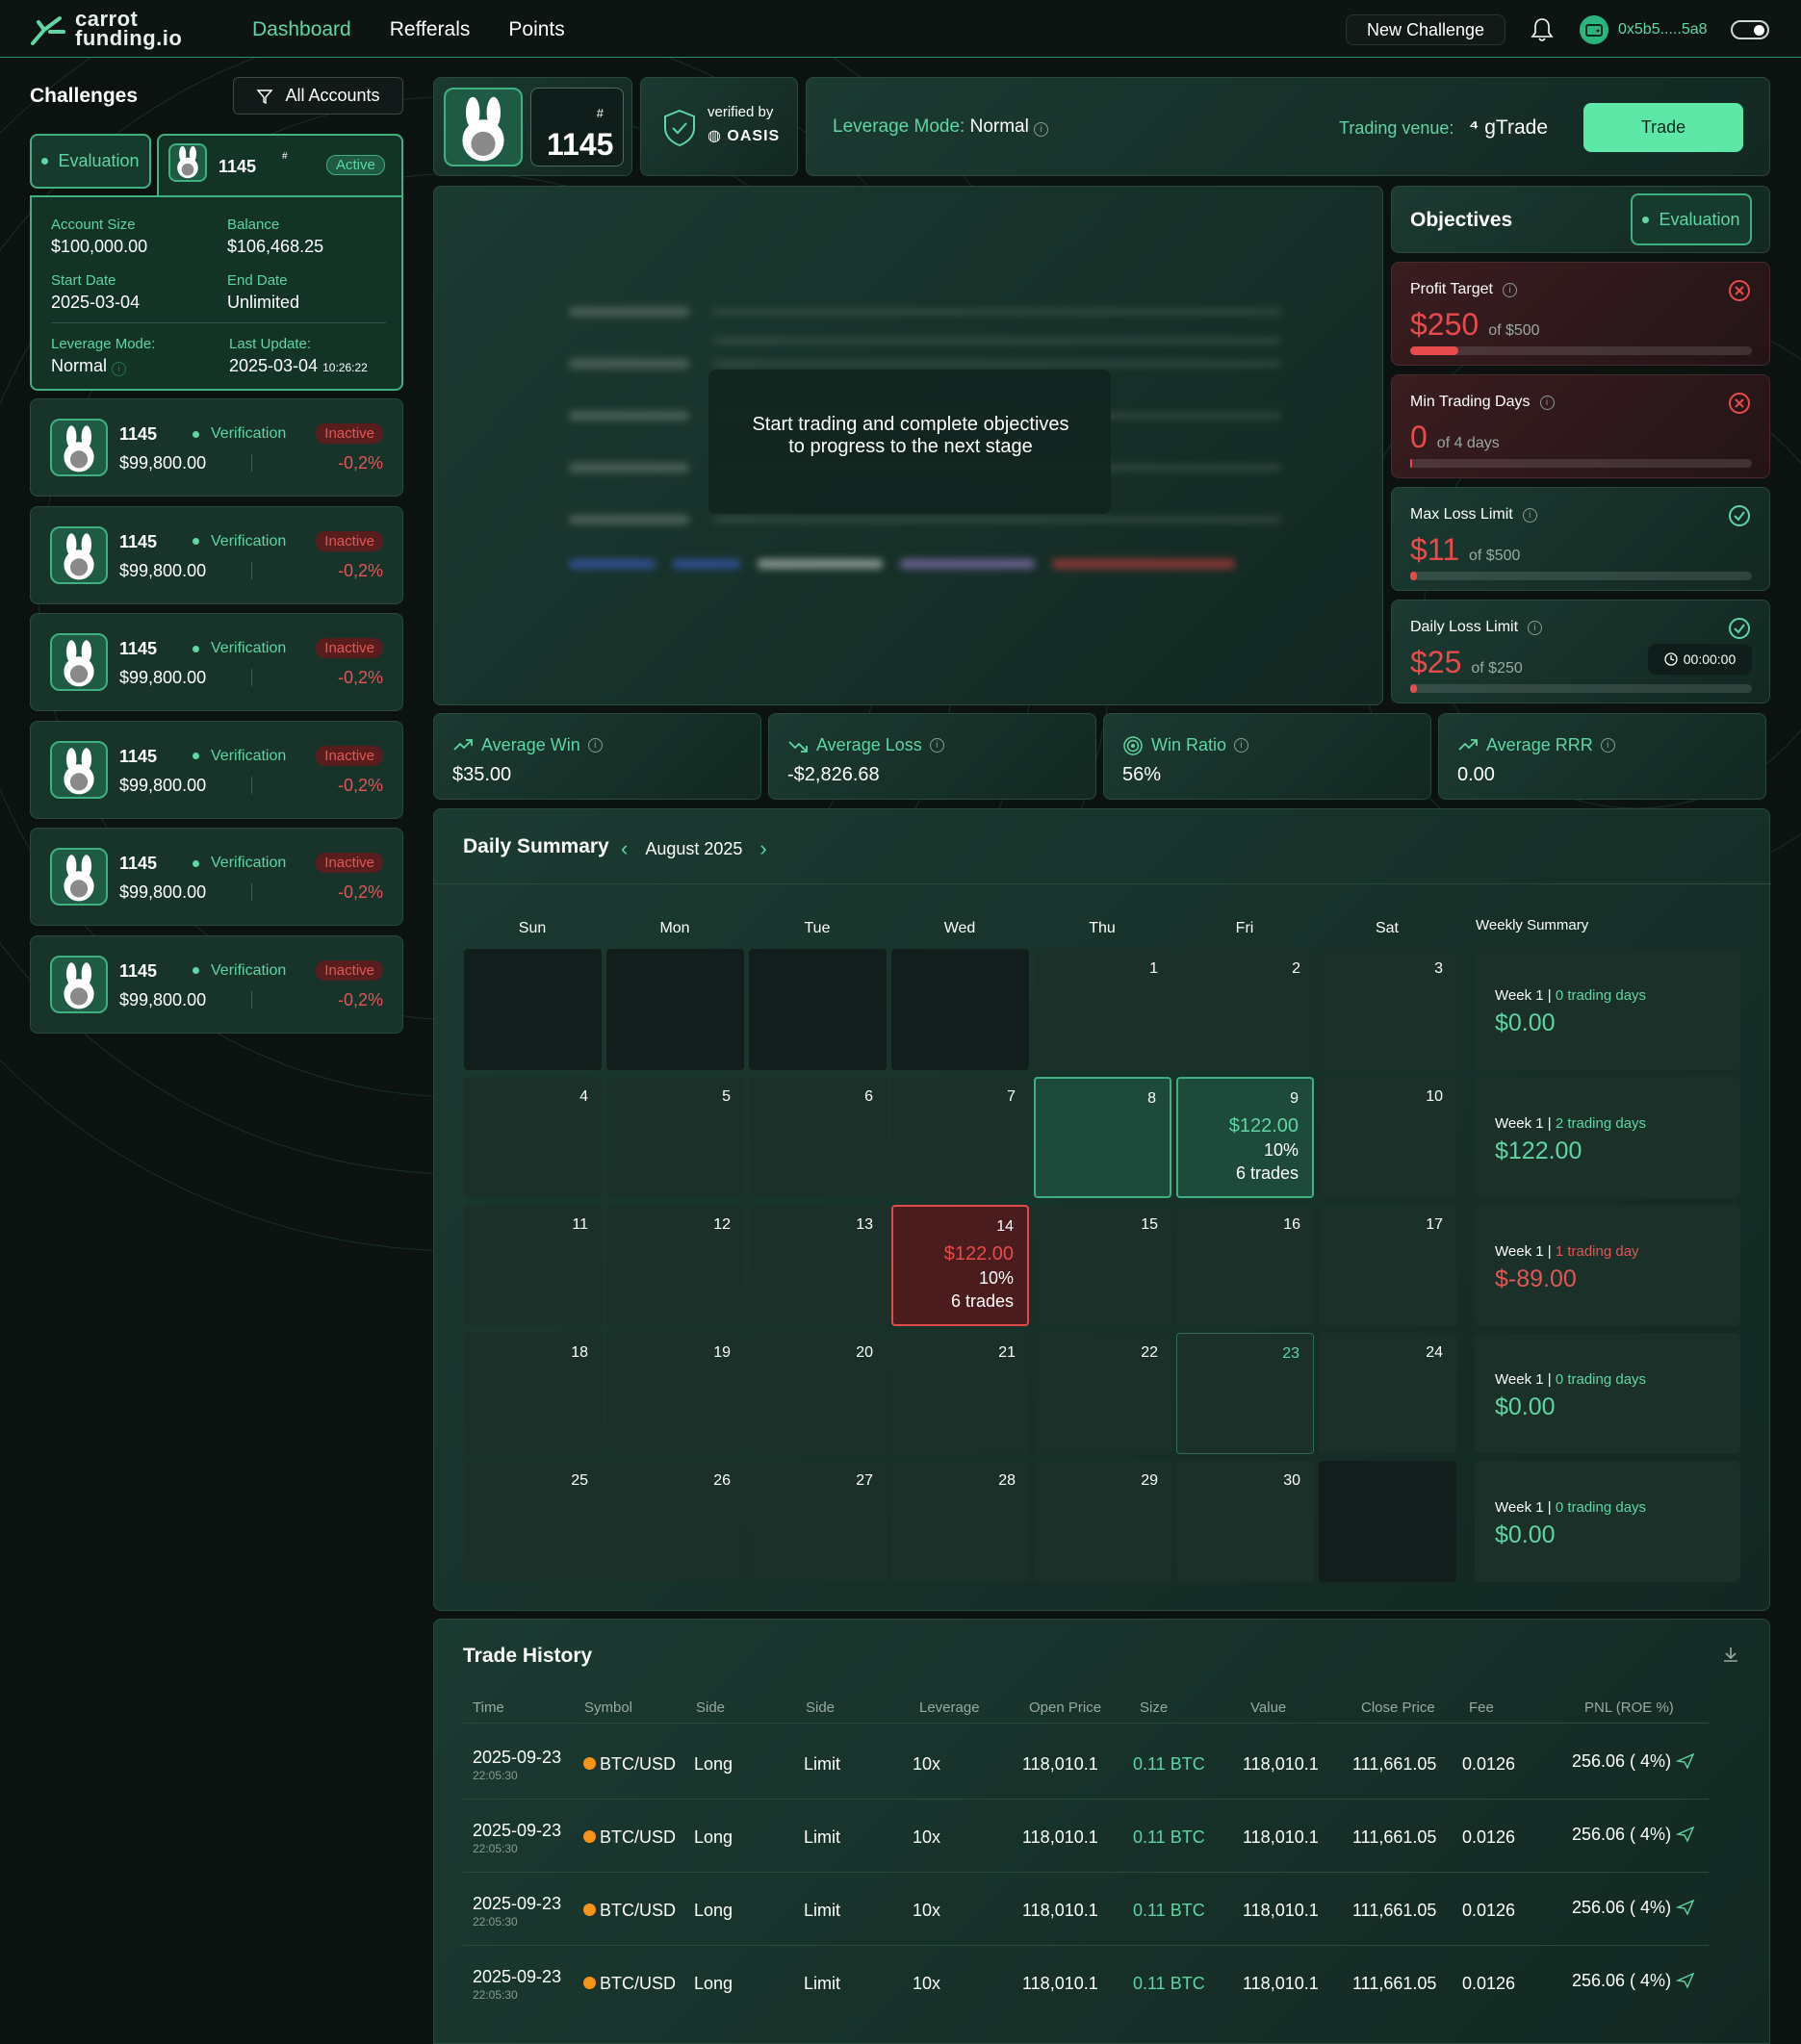  Describe the element at coordinates (1394, 1764) in the screenshot. I see `trade-close: 111,661.05` at that location.